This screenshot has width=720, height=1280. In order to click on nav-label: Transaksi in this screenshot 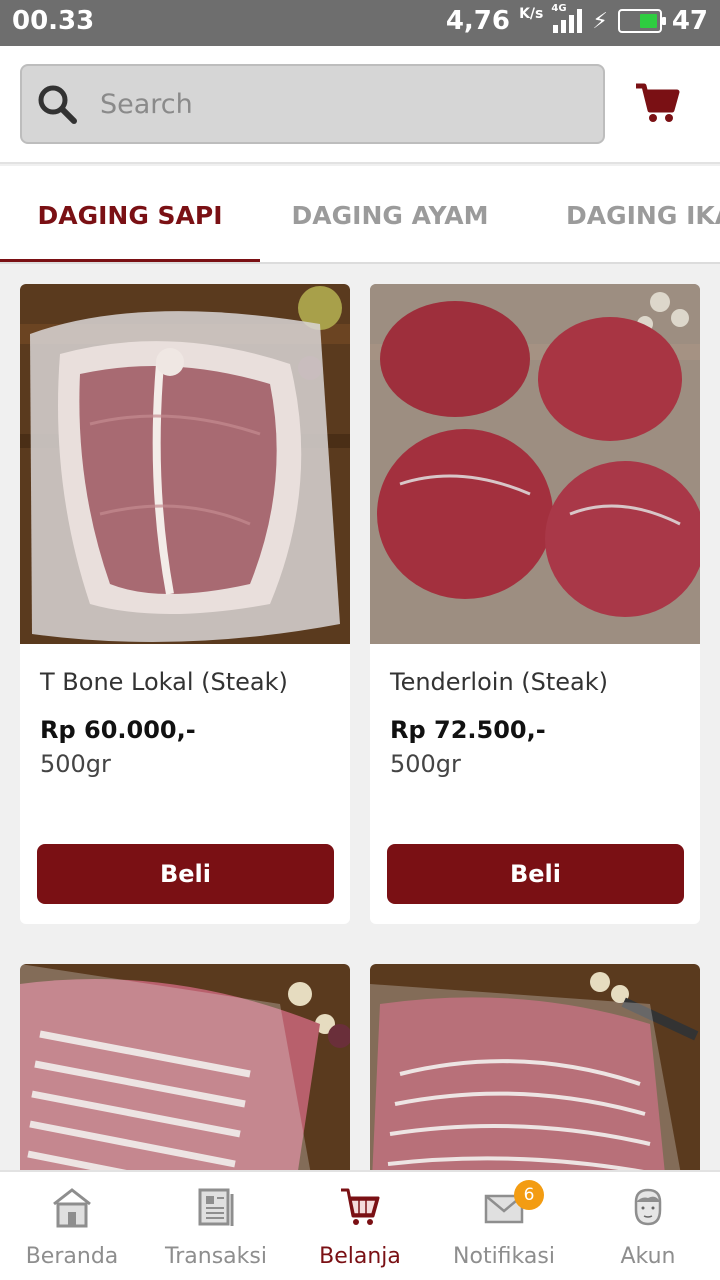, I will do `click(216, 1256)`.